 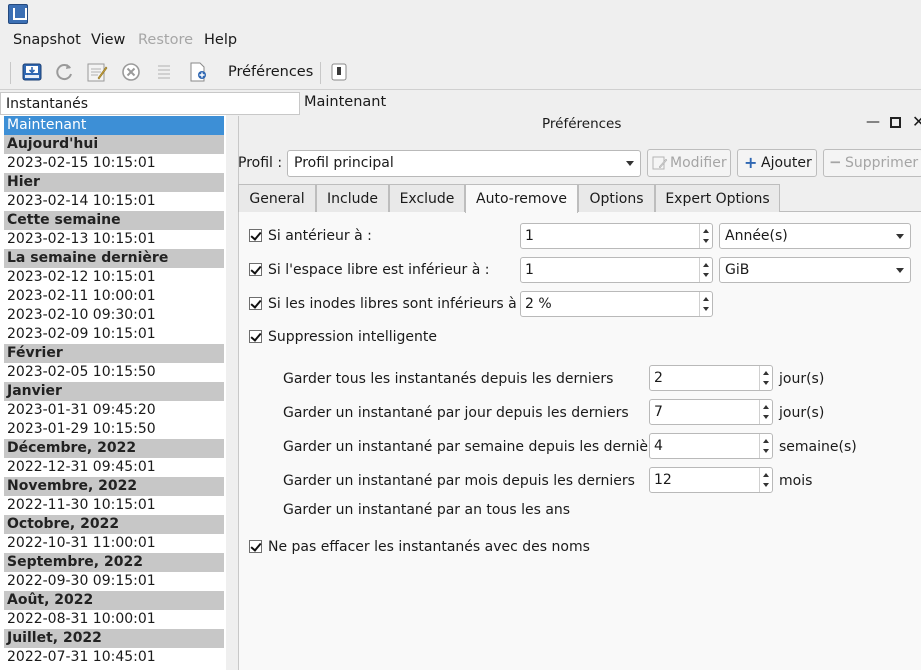 What do you see at coordinates (165, 40) in the screenshot?
I see `menu-restore: Restore` at bounding box center [165, 40].